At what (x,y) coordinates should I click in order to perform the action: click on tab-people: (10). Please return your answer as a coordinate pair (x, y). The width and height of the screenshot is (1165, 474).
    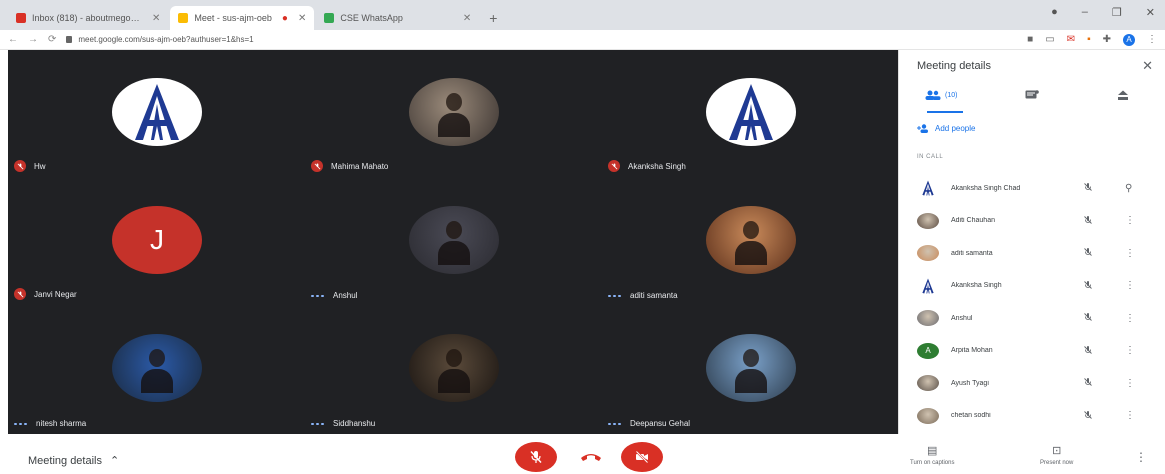
    Looking at the image, I should click on (941, 95).